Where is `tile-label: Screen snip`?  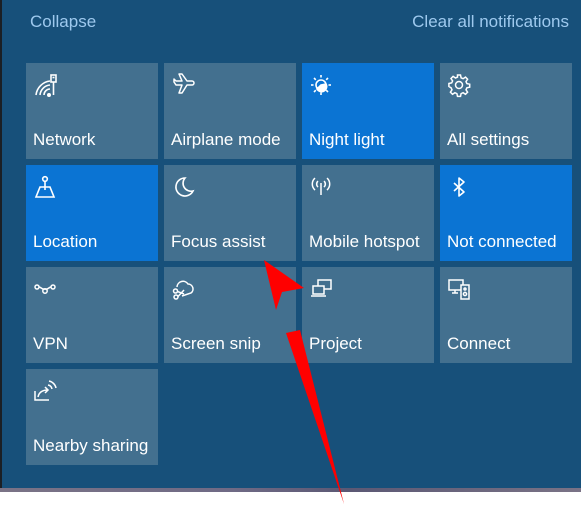
tile-label: Screen snip is located at coordinates (216, 343).